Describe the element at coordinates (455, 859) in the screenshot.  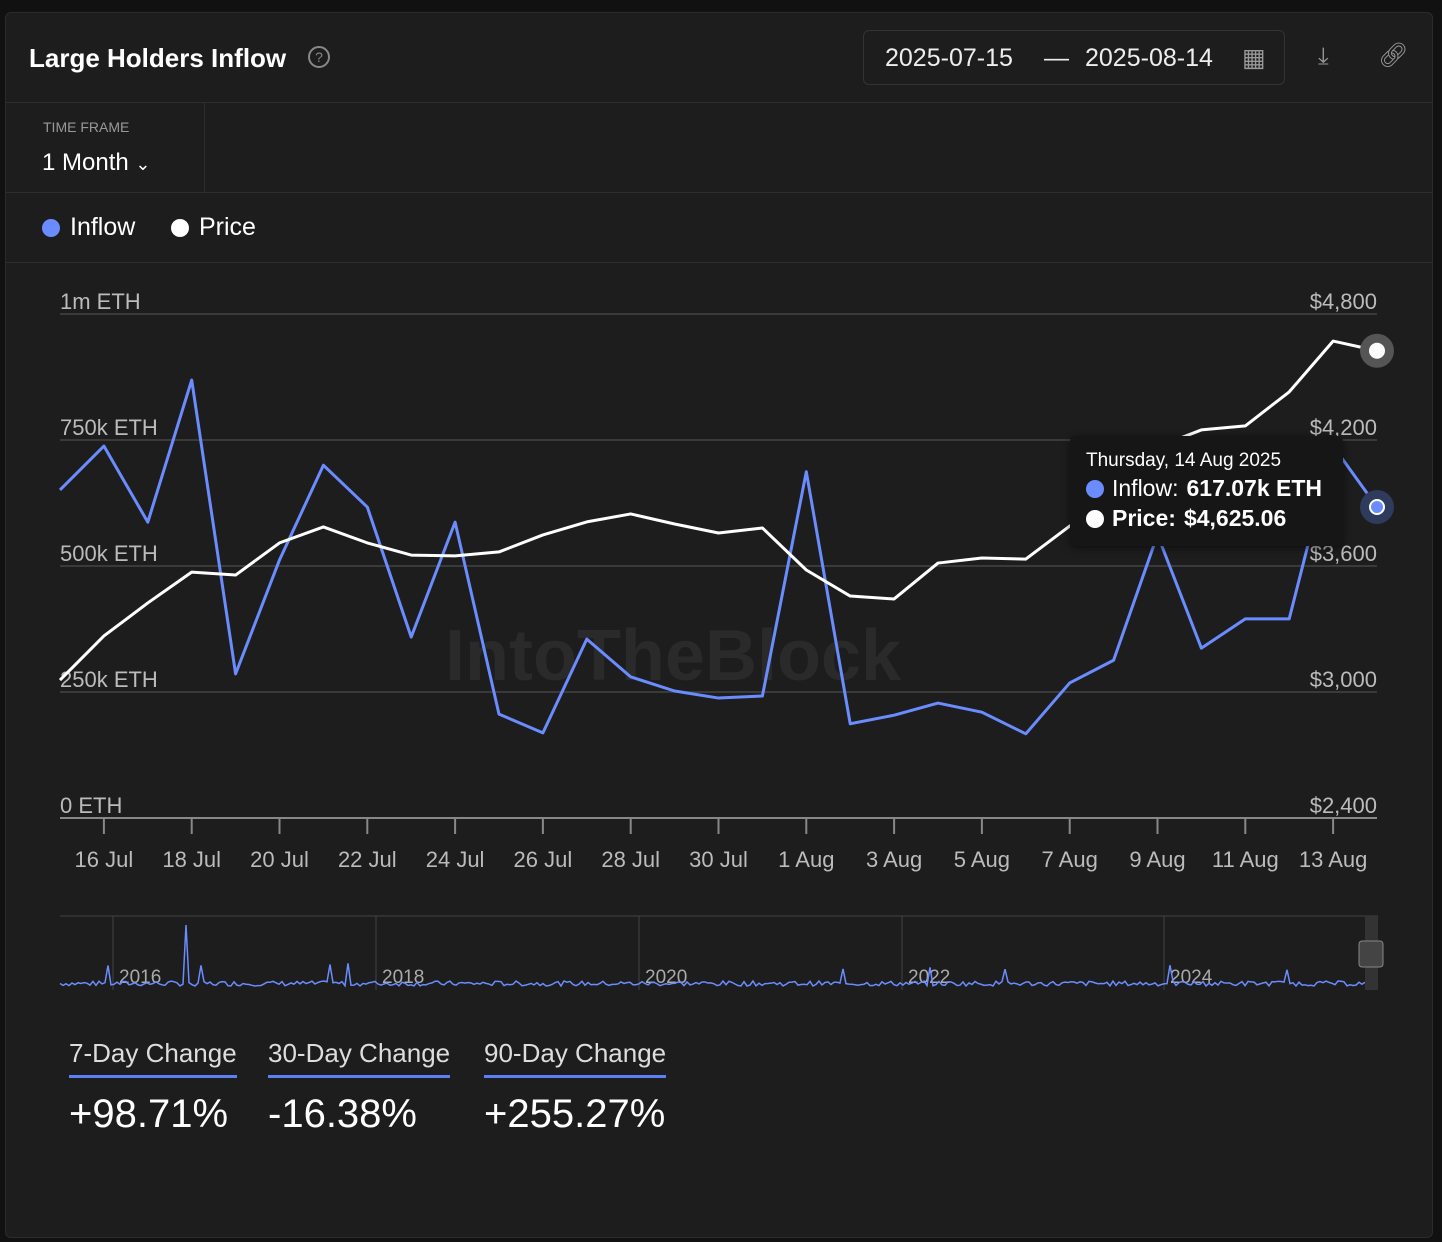
I see `x-tick-label: 24 Jul` at that location.